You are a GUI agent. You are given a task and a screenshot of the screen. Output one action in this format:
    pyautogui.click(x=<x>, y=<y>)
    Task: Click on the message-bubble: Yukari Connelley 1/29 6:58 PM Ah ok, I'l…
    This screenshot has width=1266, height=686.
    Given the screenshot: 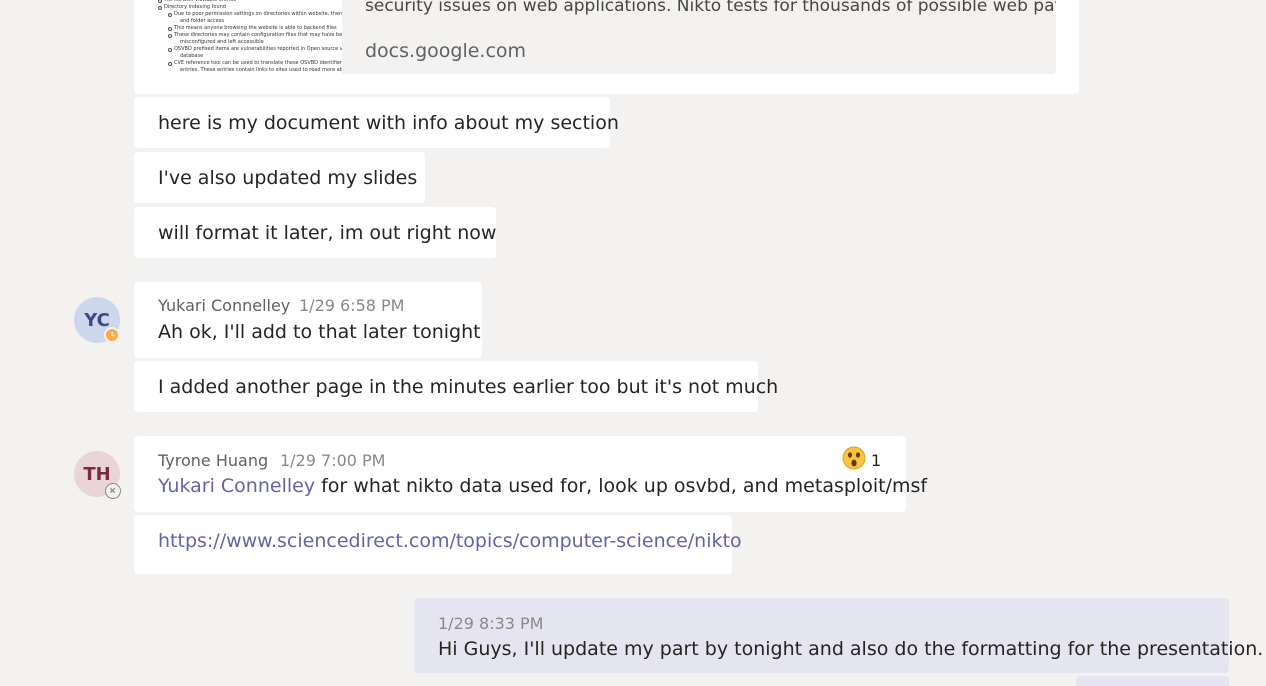 What is the action you would take?
    pyautogui.click(x=308, y=320)
    